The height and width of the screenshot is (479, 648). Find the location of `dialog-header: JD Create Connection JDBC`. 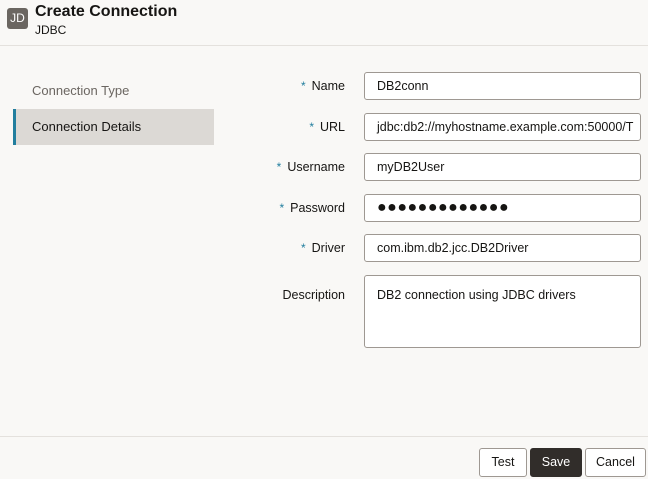

dialog-header: JD Create Connection JDBC is located at coordinates (324, 23).